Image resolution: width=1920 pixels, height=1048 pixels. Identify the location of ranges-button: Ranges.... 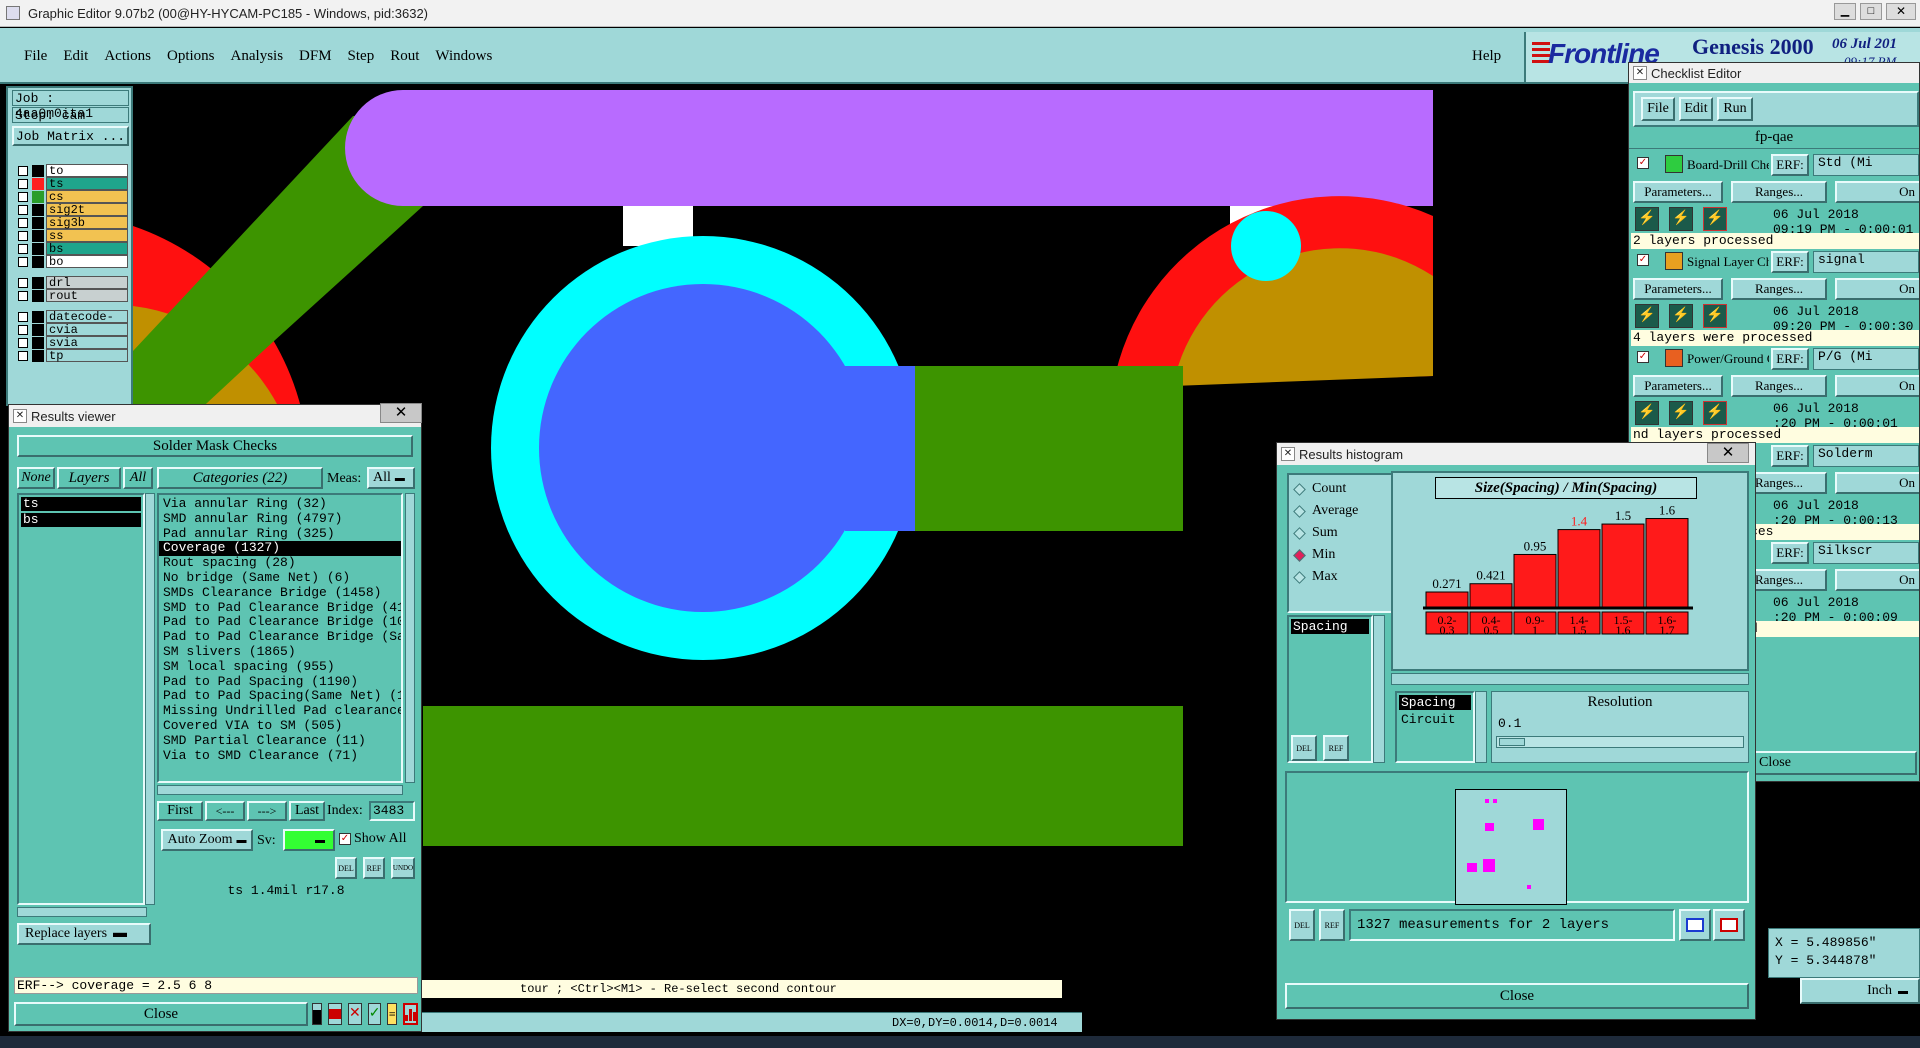
(1779, 192).